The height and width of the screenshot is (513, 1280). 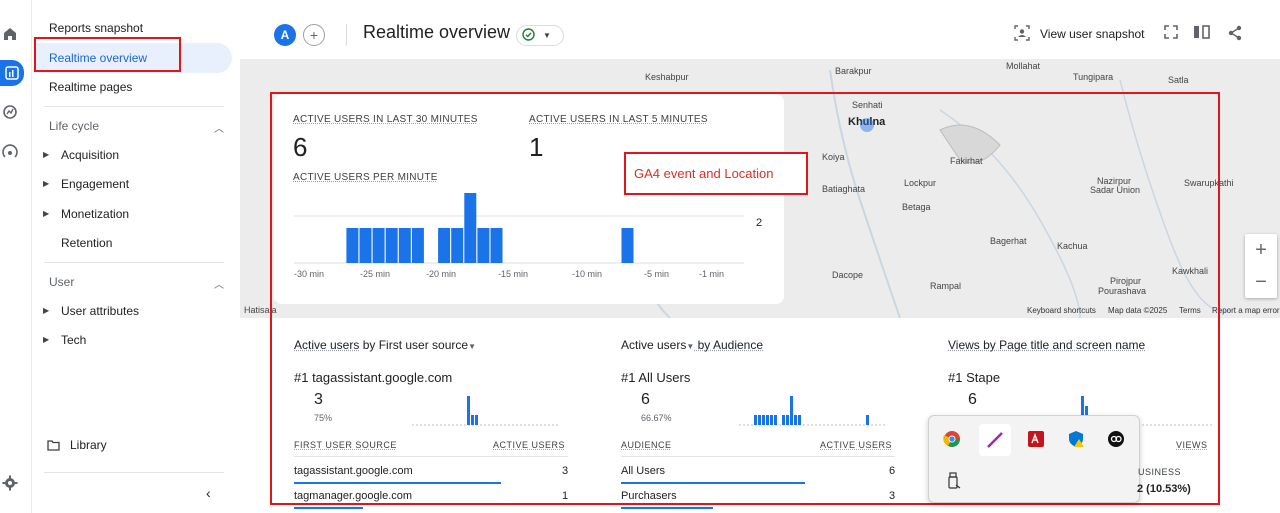 I want to click on app-logo-icon, so click(x=1116, y=439).